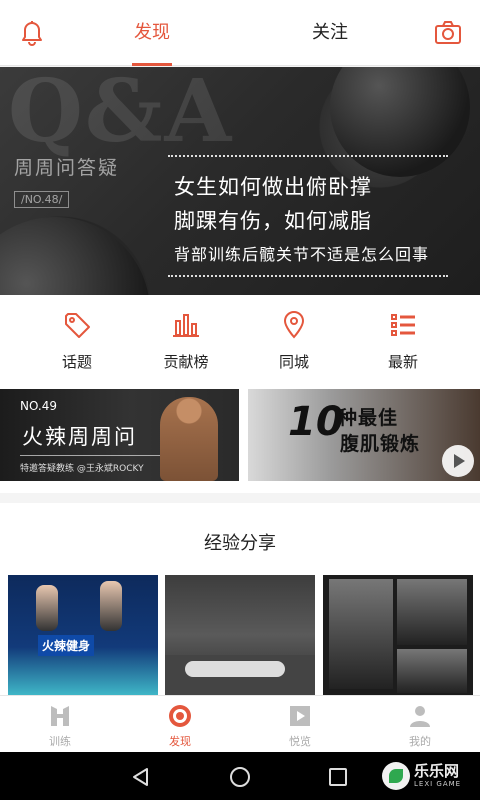  What do you see at coordinates (273, 221) in the screenshot?
I see `banner-question: 脚踝有伤，如何减脂` at bounding box center [273, 221].